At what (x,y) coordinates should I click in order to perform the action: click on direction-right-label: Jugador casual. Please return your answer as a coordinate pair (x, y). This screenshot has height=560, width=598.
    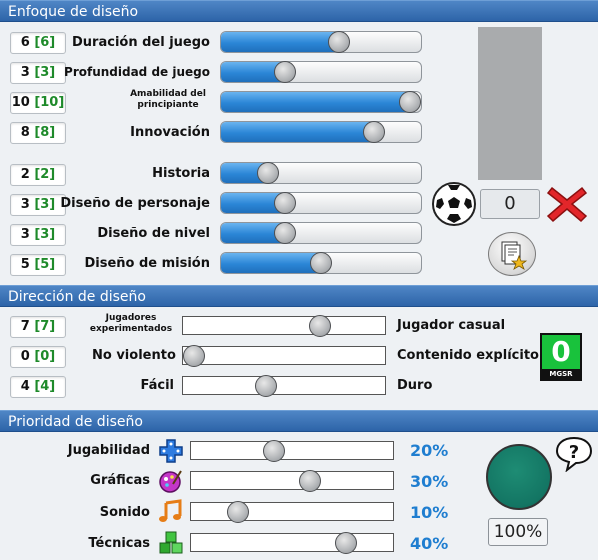
    Looking at the image, I should click on (451, 325).